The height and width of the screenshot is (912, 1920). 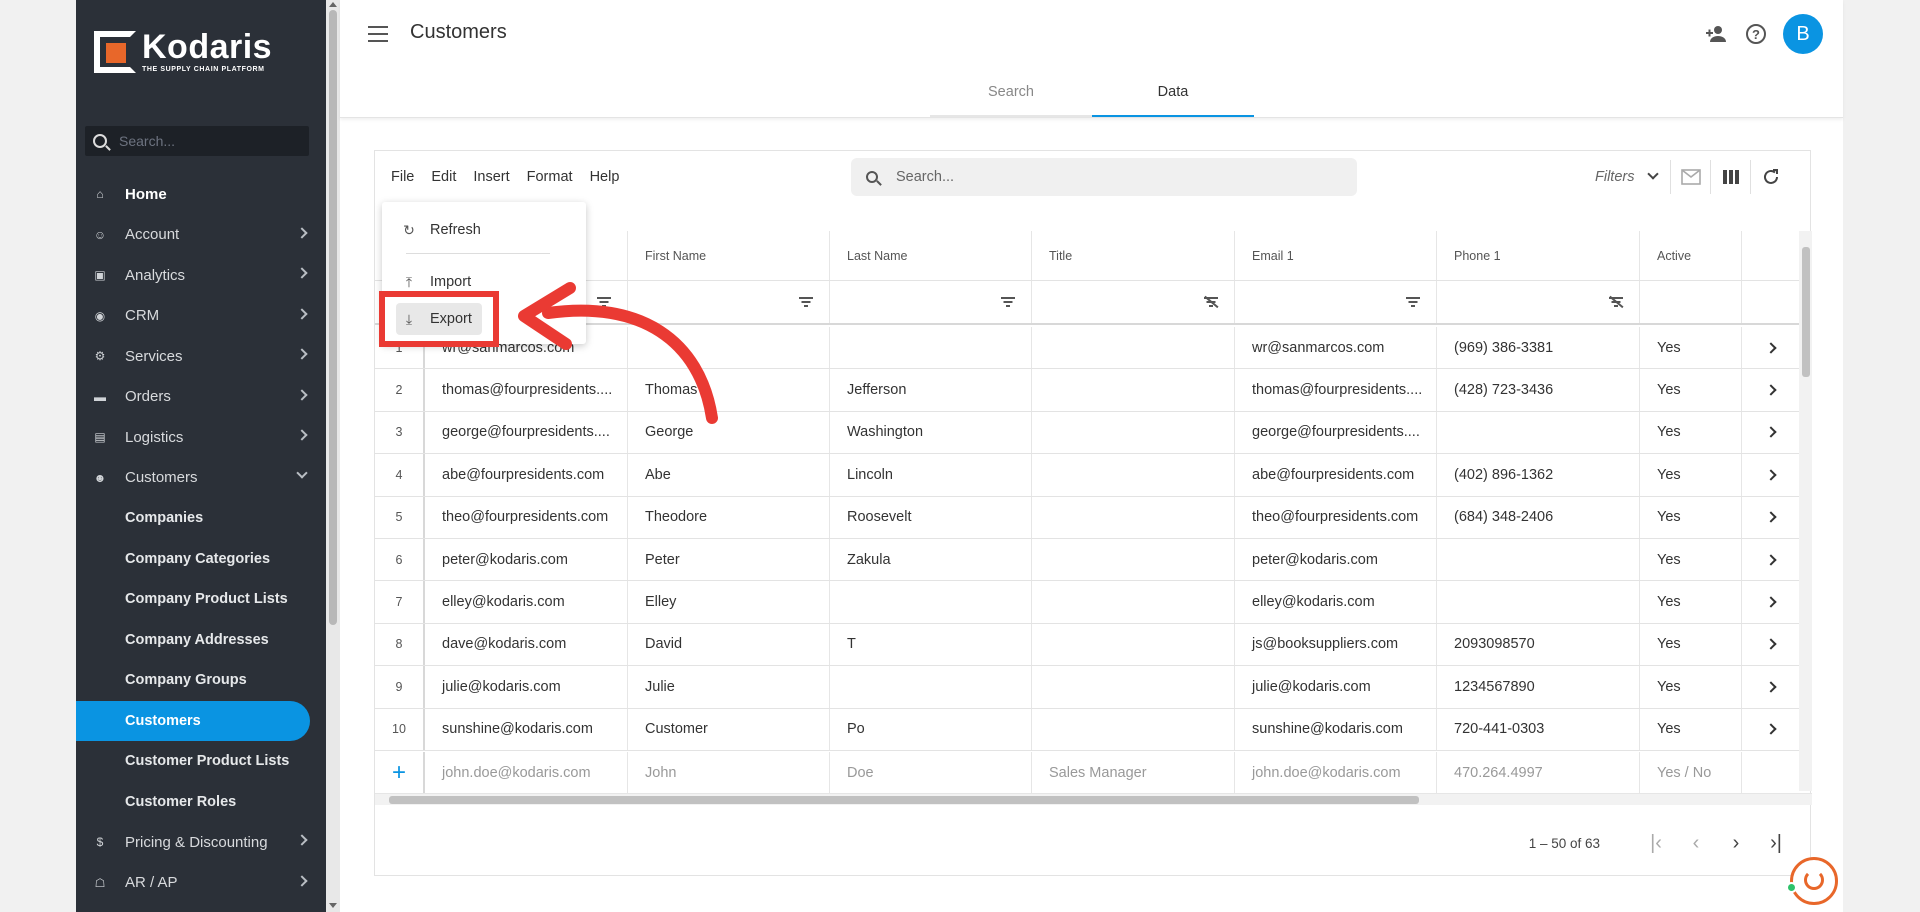 What do you see at coordinates (729, 772) in the screenshot?
I see `new-row-field: John` at bounding box center [729, 772].